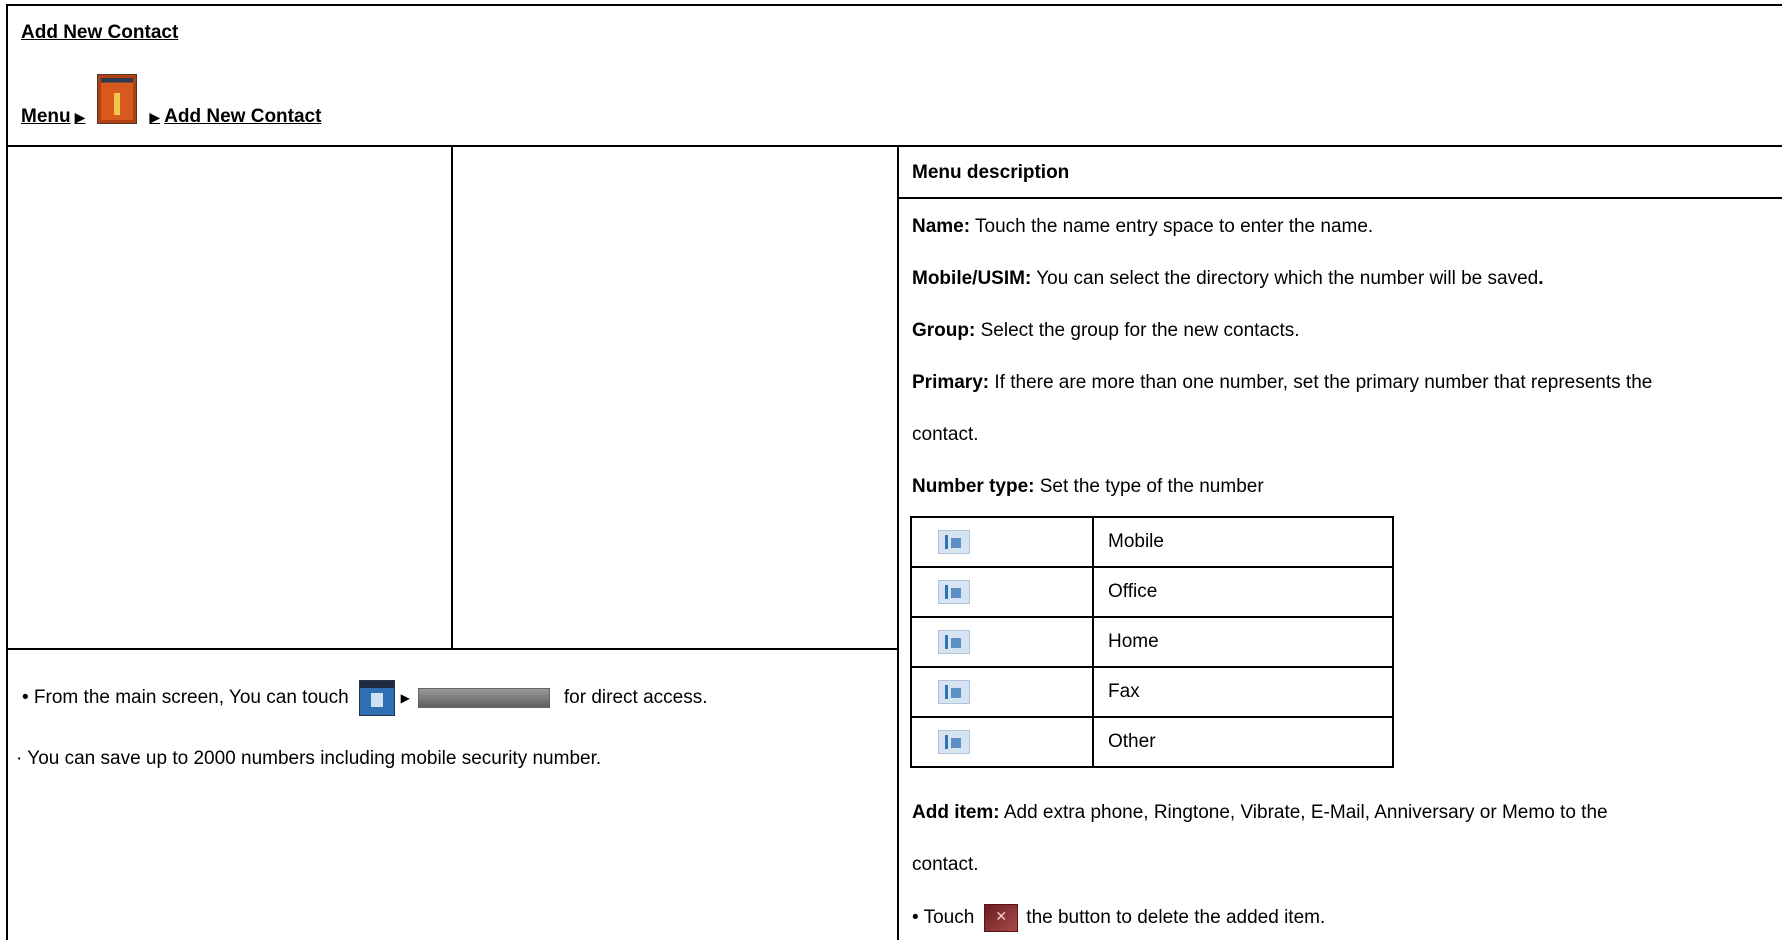  What do you see at coordinates (1137, 330) in the screenshot?
I see `group-text: Select the group for the new contacts.` at bounding box center [1137, 330].